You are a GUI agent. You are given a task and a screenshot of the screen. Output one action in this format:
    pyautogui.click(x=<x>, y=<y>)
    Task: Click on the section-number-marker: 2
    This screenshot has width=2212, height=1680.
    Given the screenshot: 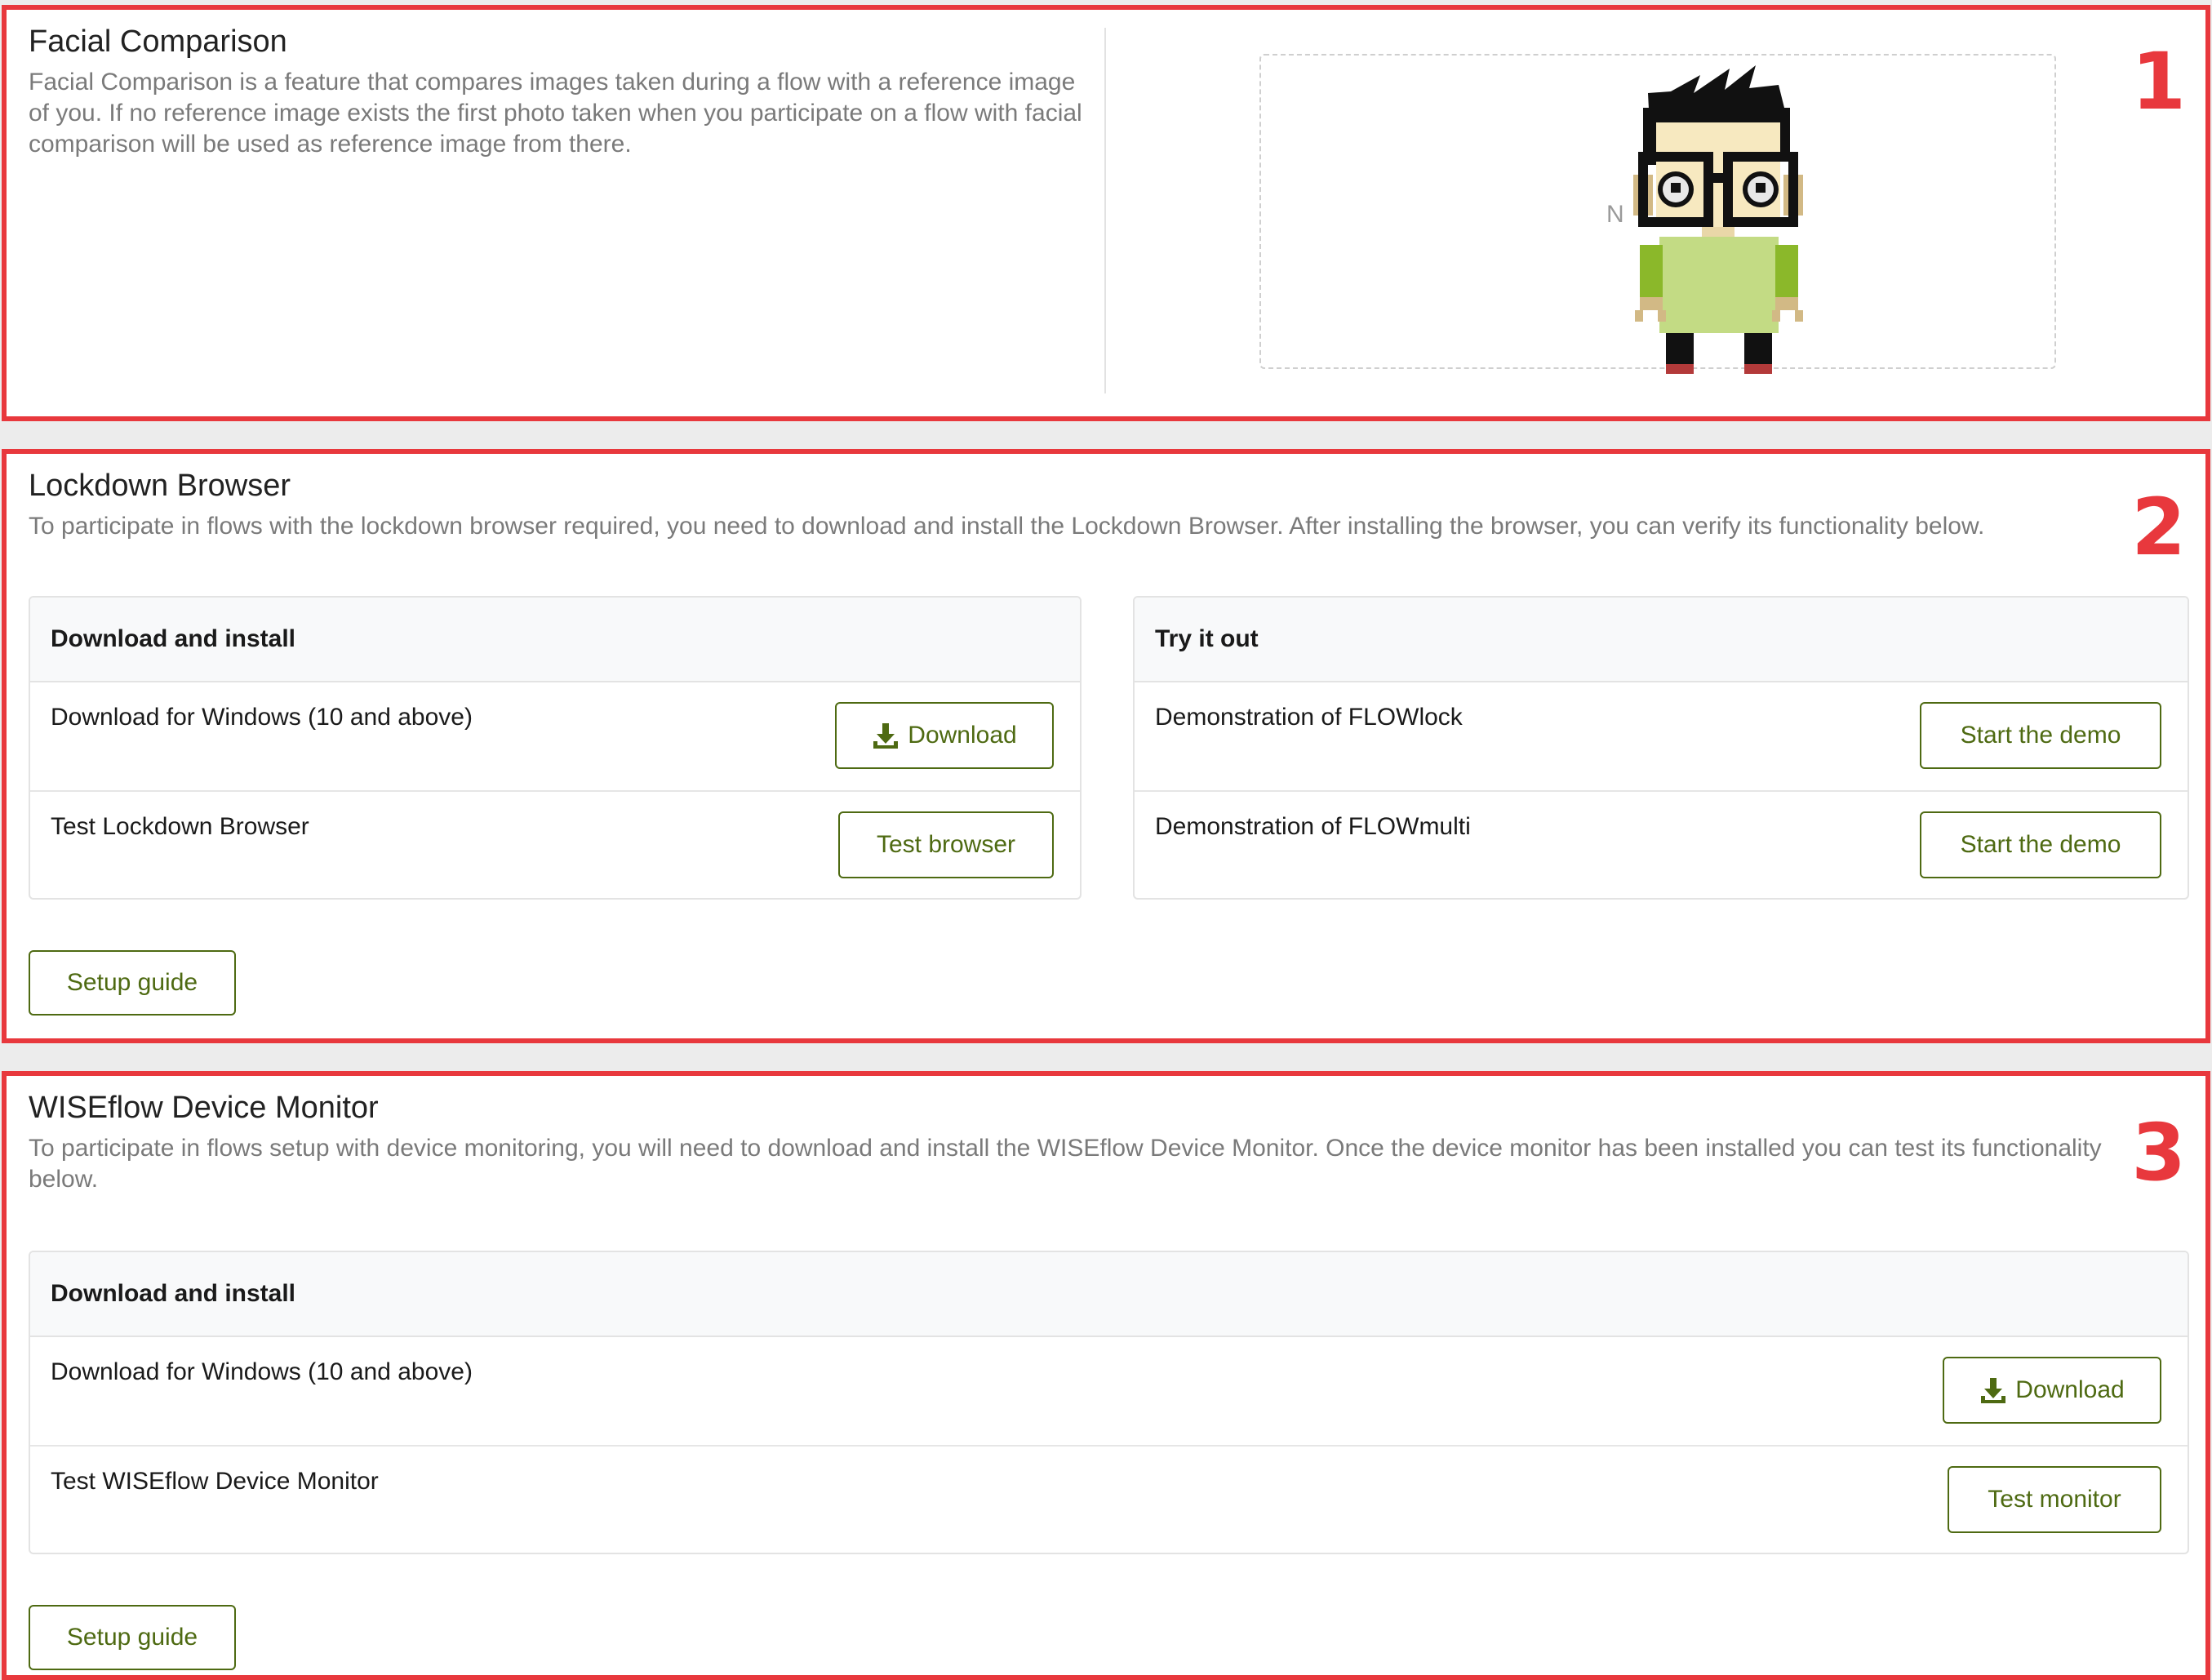 What is the action you would take?
    pyautogui.click(x=2158, y=527)
    